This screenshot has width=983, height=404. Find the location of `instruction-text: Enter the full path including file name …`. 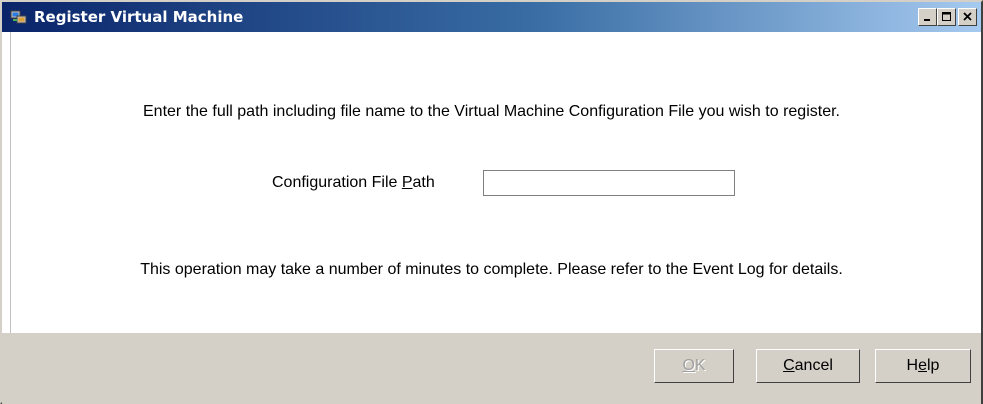

instruction-text: Enter the full path including file name … is located at coordinates (491, 111).